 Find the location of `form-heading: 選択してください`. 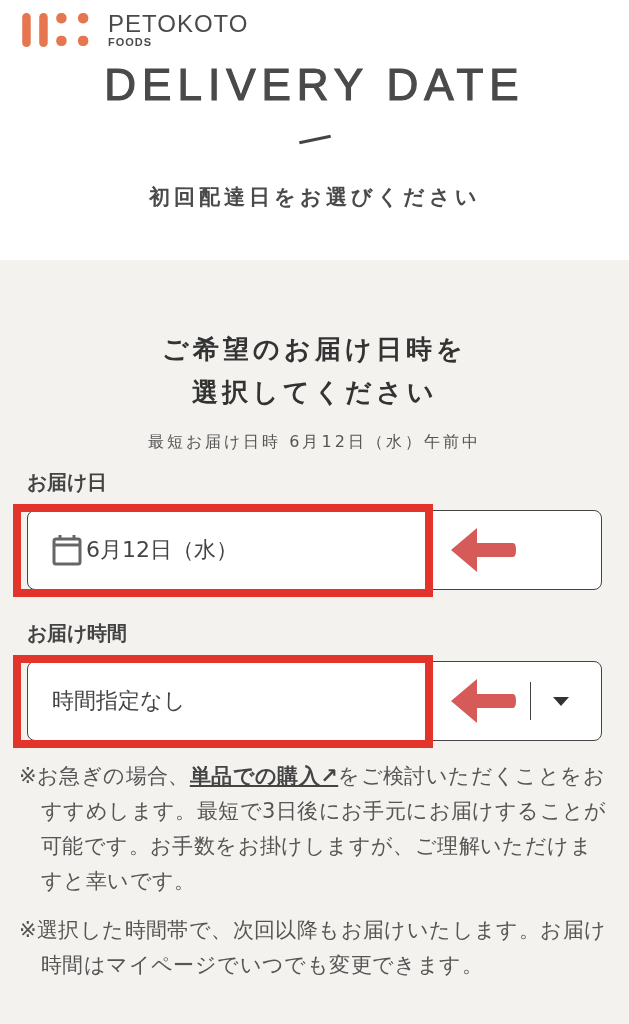

form-heading: 選択してください is located at coordinates (314, 392).